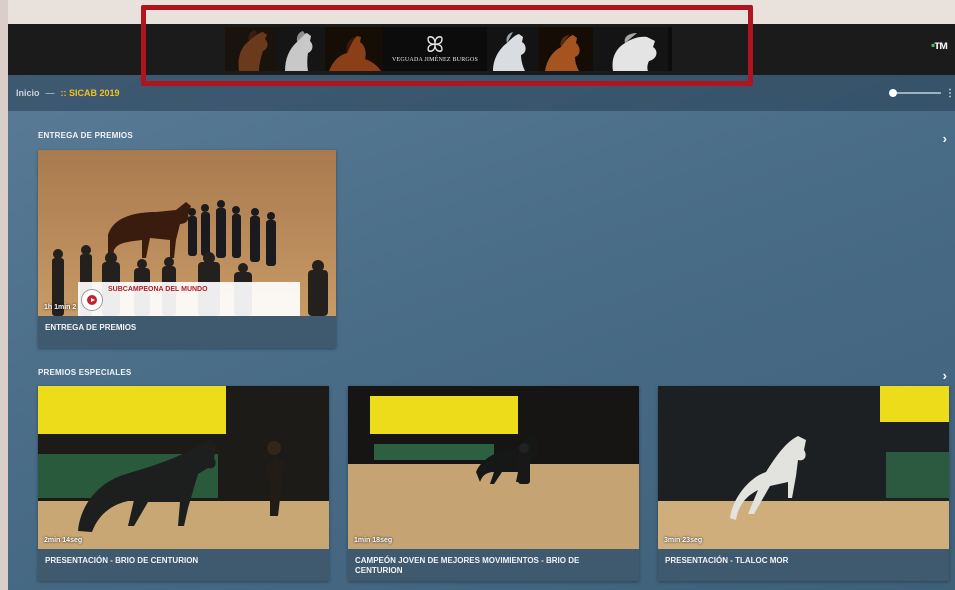  What do you see at coordinates (189, 299) in the screenshot?
I see `lower-third-banner: SUBCAMPEONA DEL MUNDO` at bounding box center [189, 299].